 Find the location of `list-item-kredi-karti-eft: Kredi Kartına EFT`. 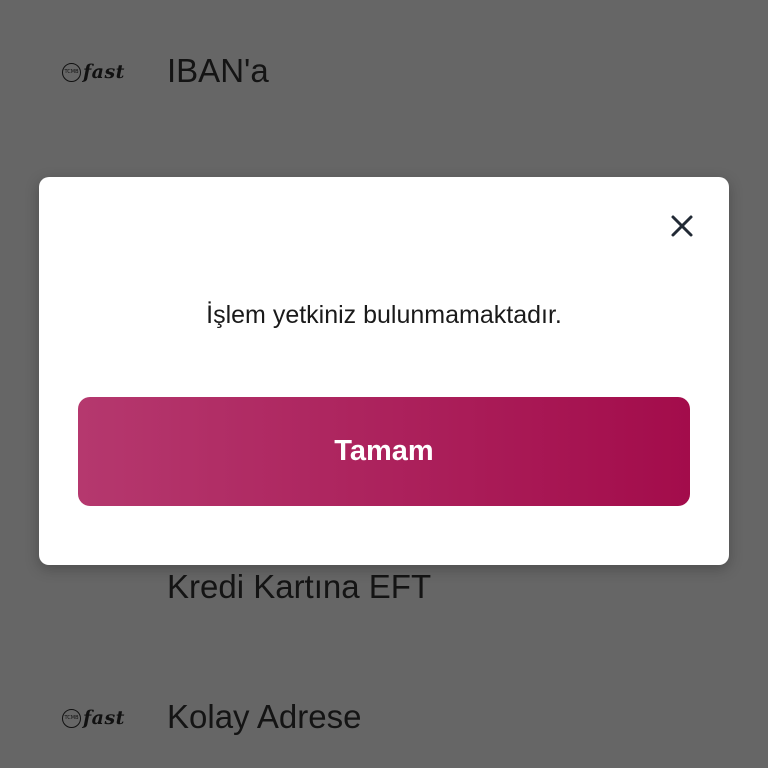

list-item-kredi-karti-eft: Kredi Kartına EFT is located at coordinates (384, 588).